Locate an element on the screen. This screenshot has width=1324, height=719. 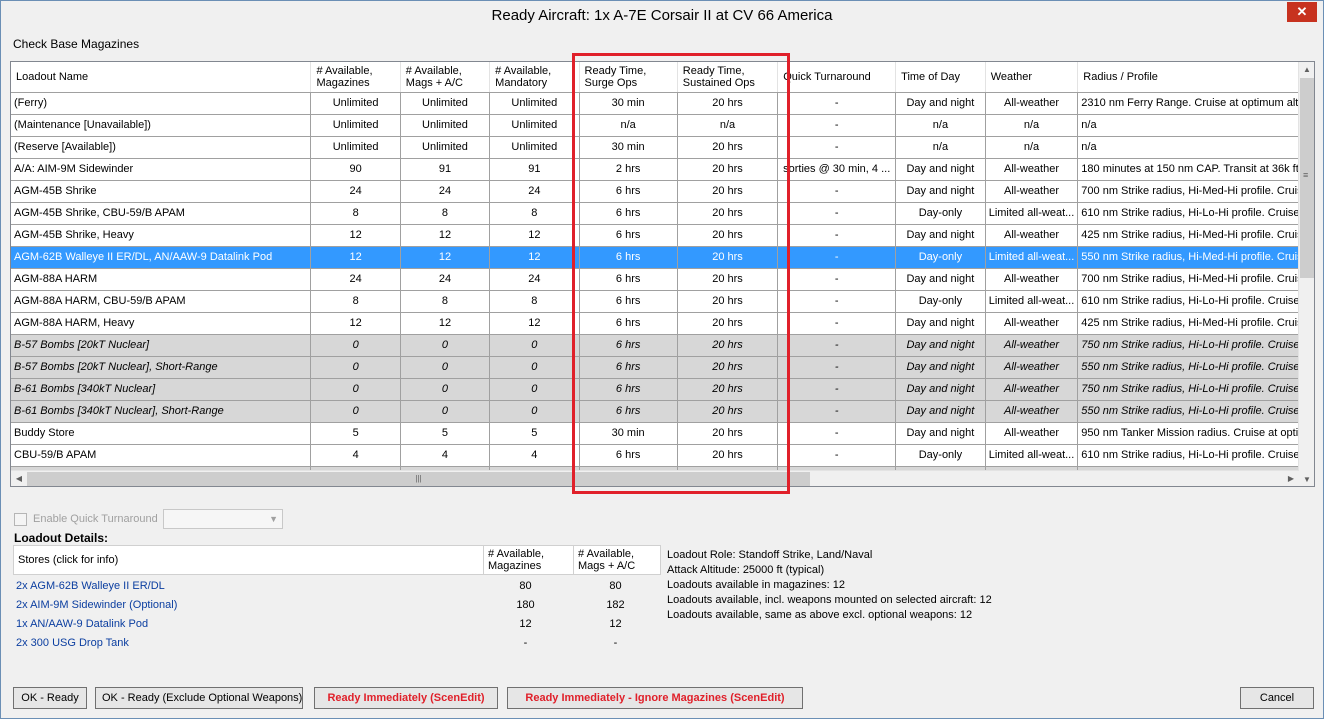
store-name-link: 2x AGM-62B Walleye II ER/DL is located at coordinates (90, 586).